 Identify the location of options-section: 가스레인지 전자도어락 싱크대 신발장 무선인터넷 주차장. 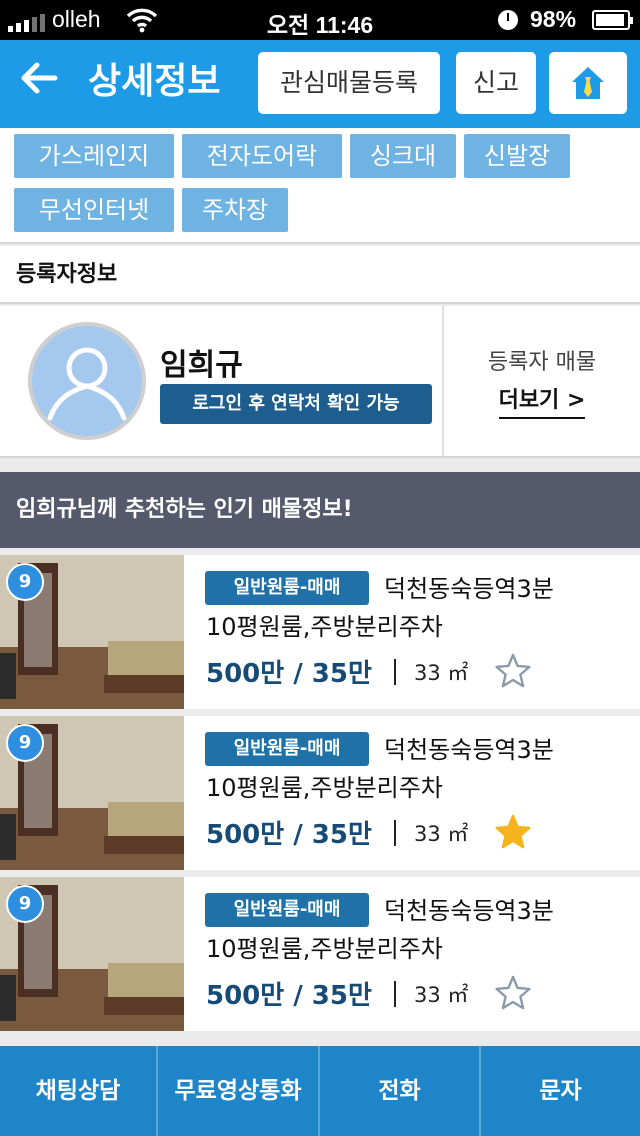
(320, 186).